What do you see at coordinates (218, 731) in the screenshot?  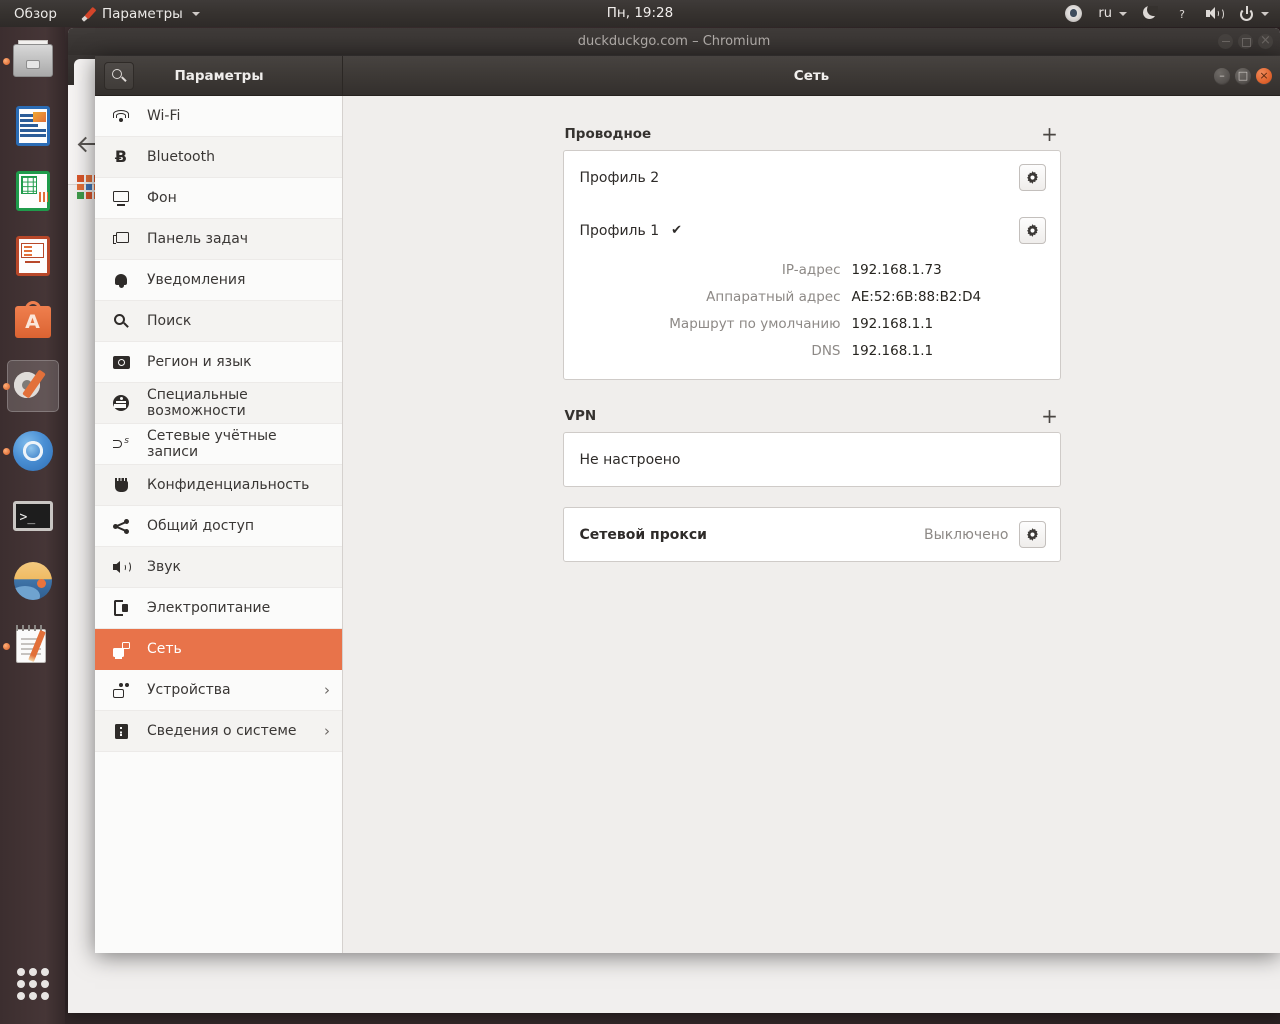 I see `sidebar-item-details: Сведения о системе ›` at bounding box center [218, 731].